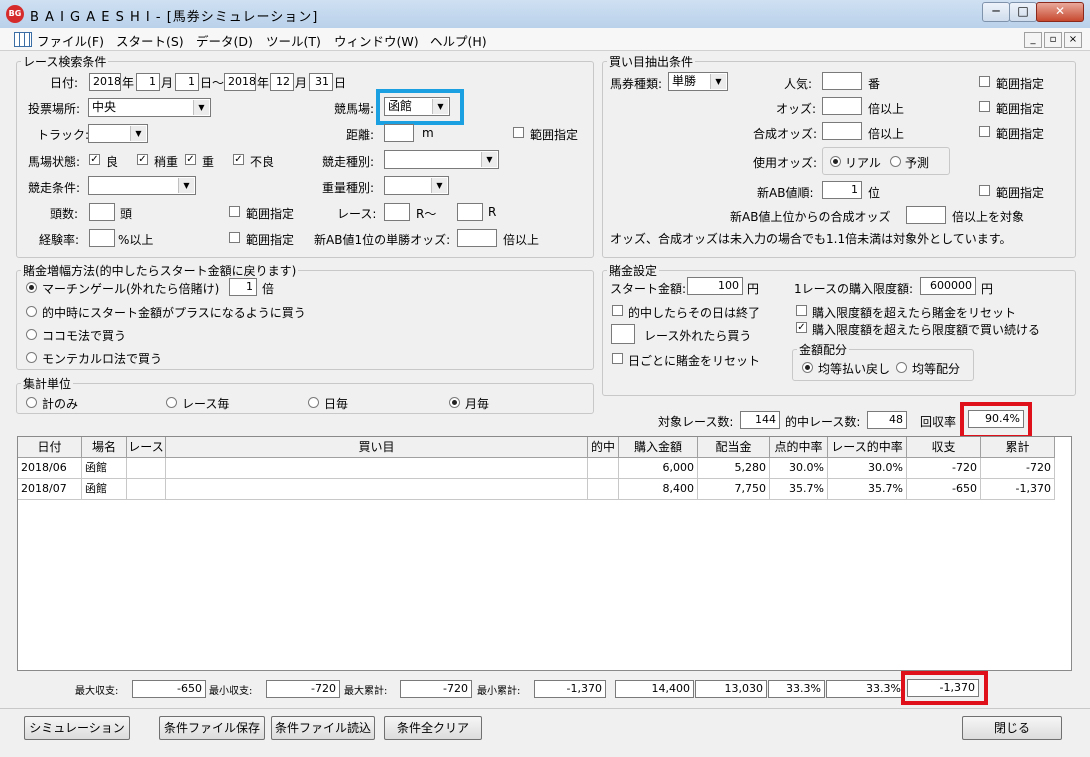 The height and width of the screenshot is (757, 1090). What do you see at coordinates (433, 728) in the screenshot?
I see `clear-conditions-button: 条件全クリア` at bounding box center [433, 728].